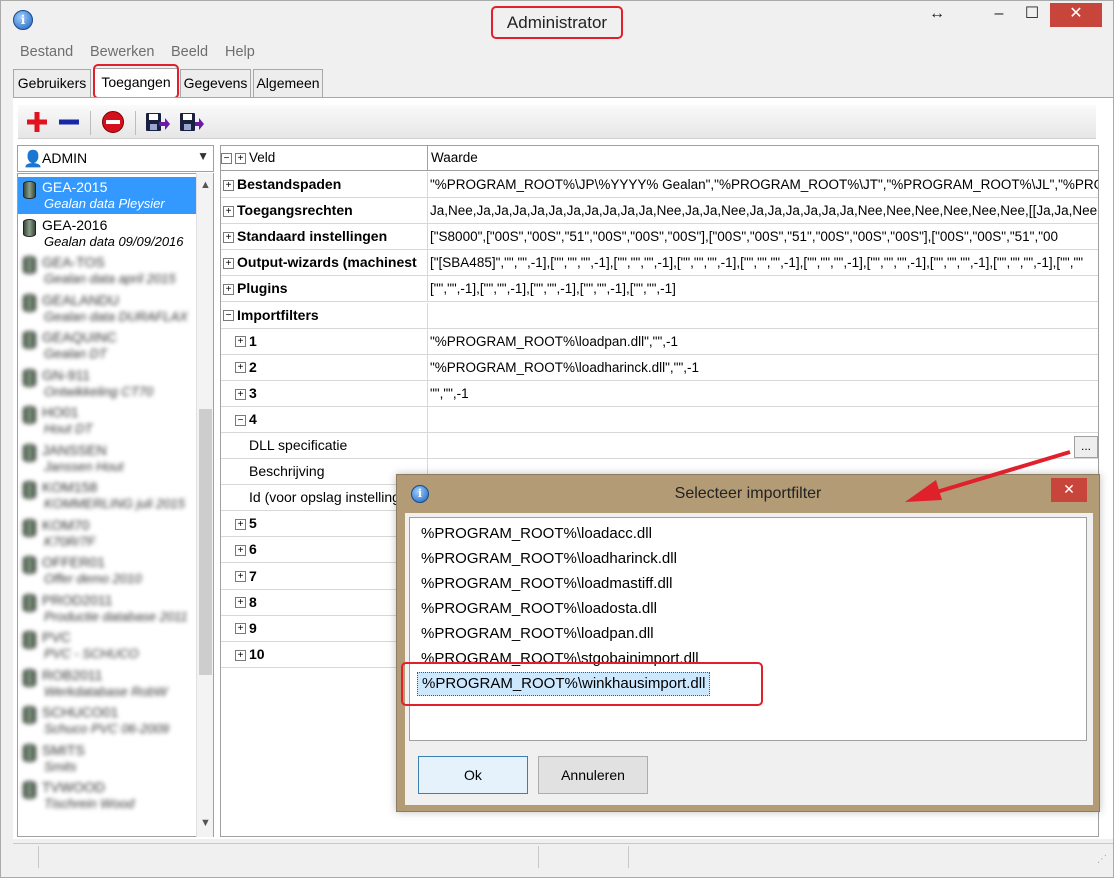 The height and width of the screenshot is (878, 1114). Describe the element at coordinates (108, 608) in the screenshot. I see `database-list-item: PROD2011 Productie database 2011` at that location.